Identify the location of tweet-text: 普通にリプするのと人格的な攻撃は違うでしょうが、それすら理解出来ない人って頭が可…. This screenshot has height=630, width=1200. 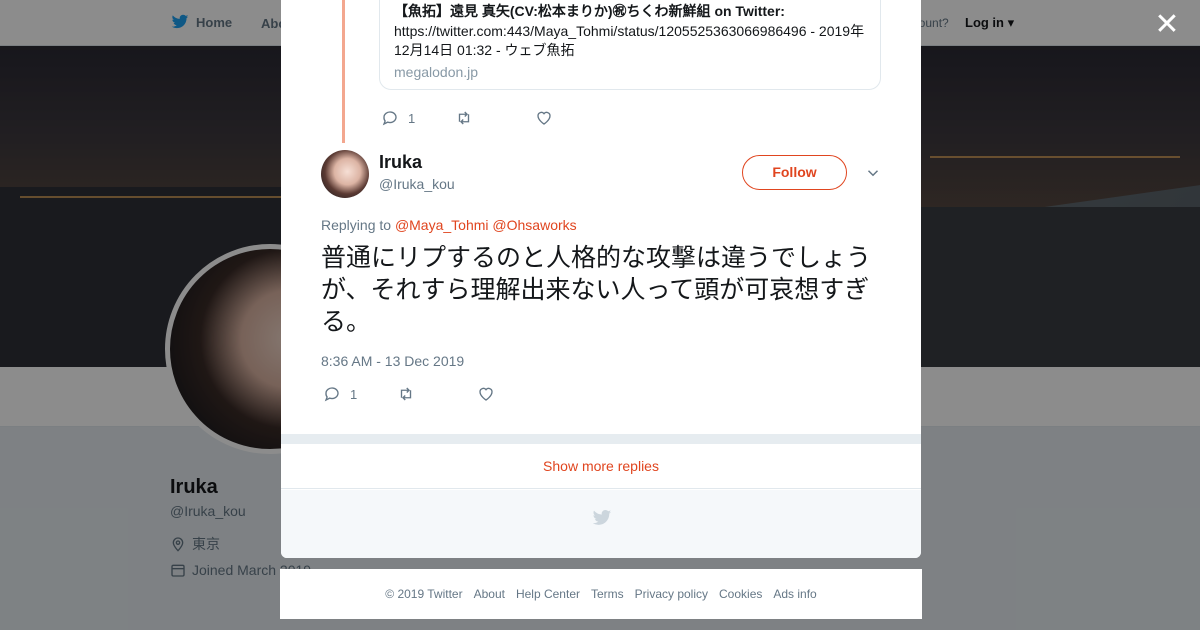
(596, 289).